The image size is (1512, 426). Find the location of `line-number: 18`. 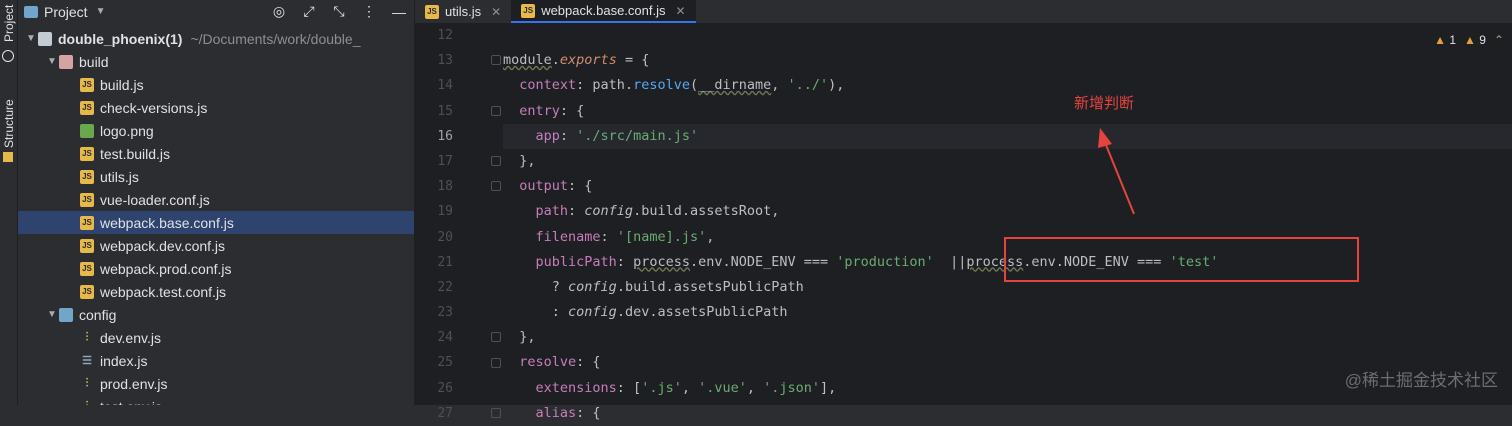

line-number: 18 is located at coordinates (445, 187).